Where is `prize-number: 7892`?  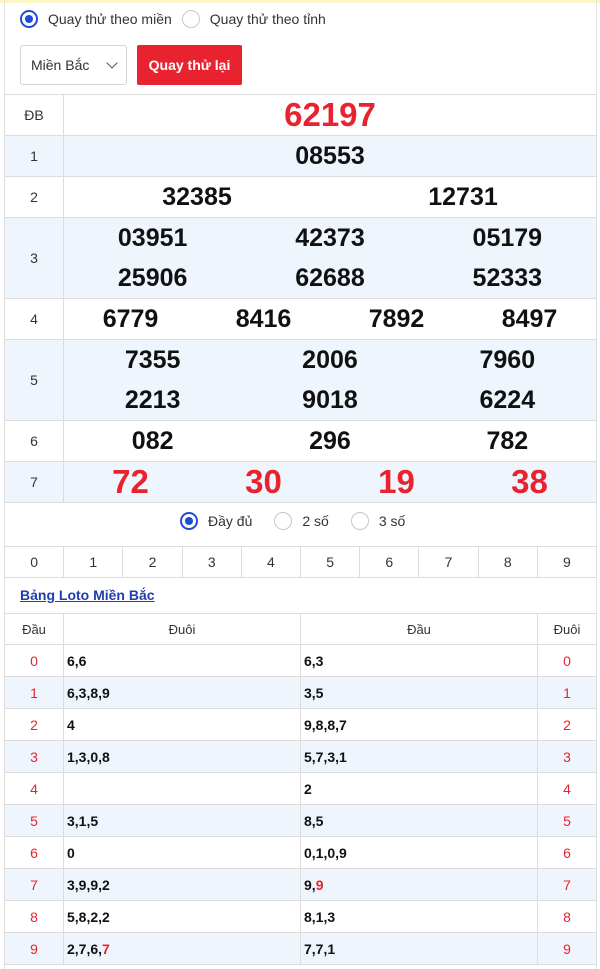 prize-number: 7892 is located at coordinates (396, 319).